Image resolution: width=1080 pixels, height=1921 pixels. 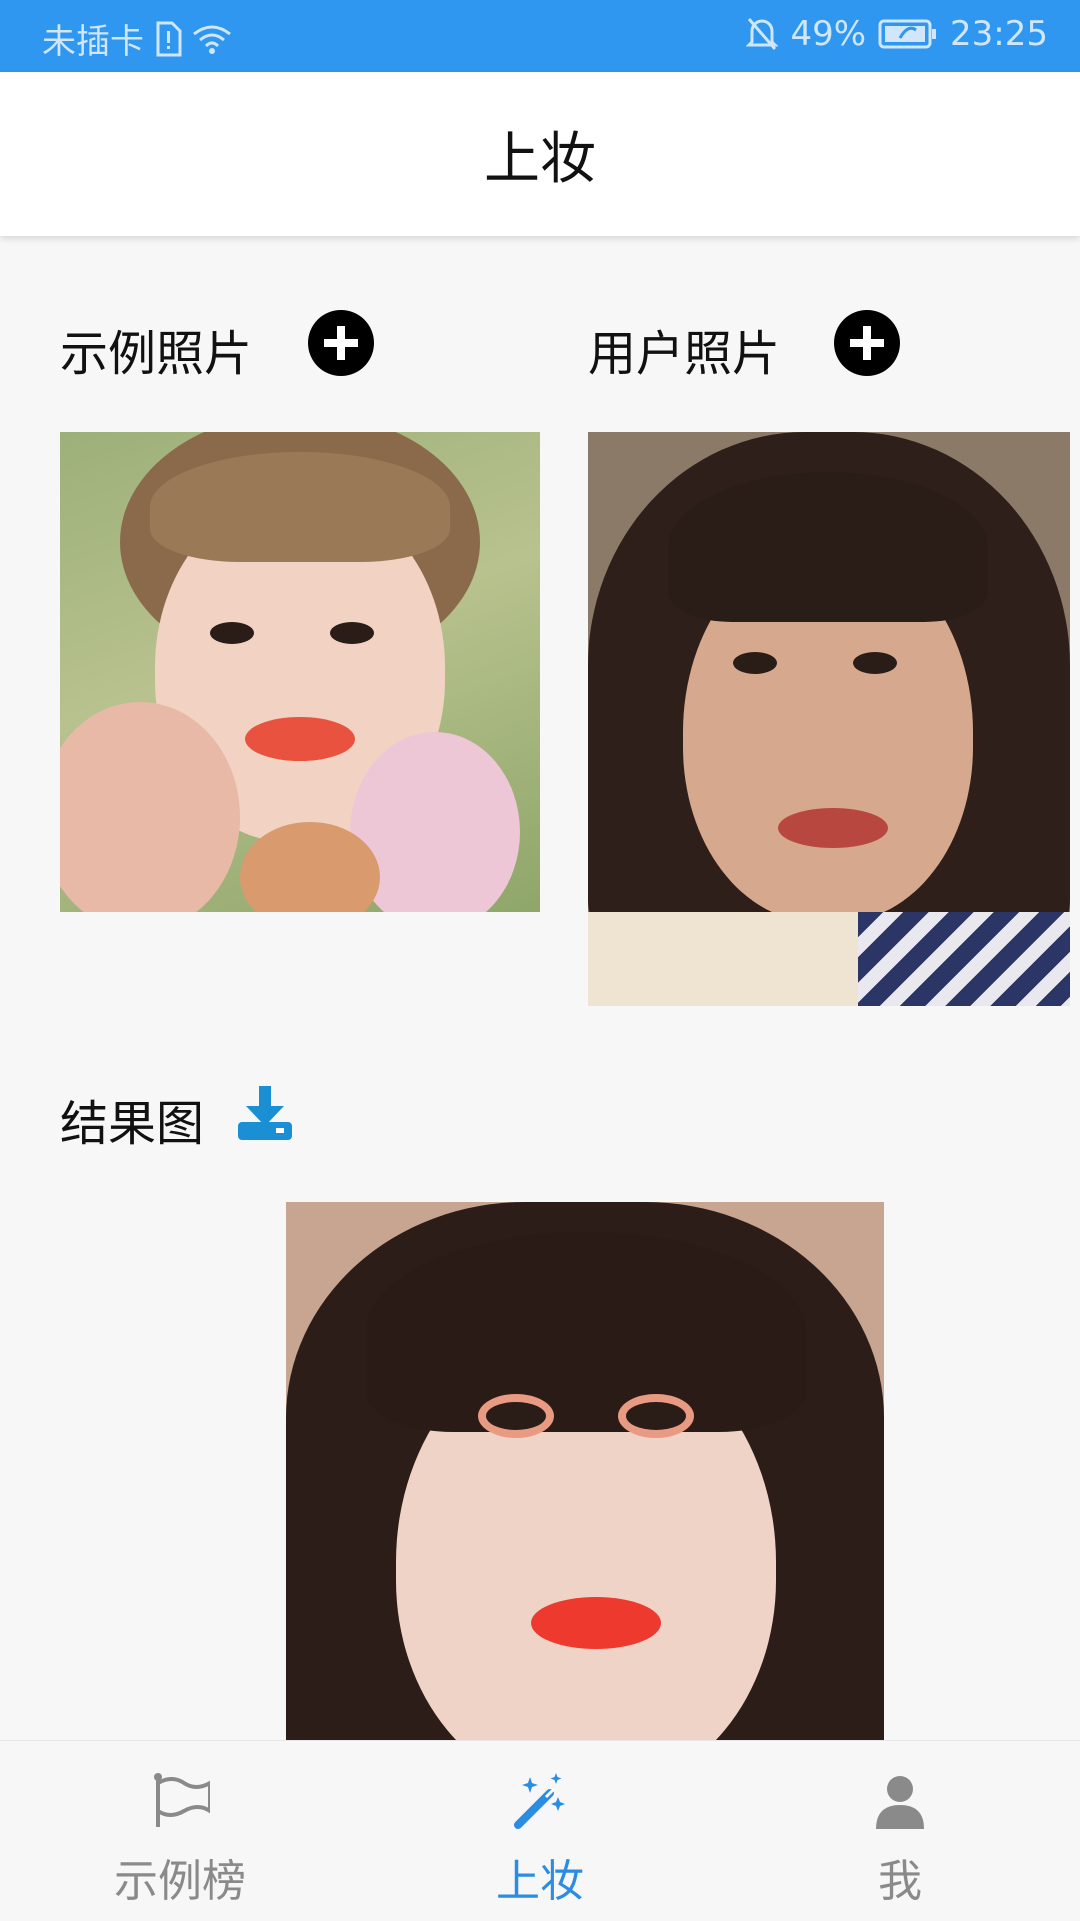 What do you see at coordinates (999, 34) in the screenshot?
I see `clock: 23:25` at bounding box center [999, 34].